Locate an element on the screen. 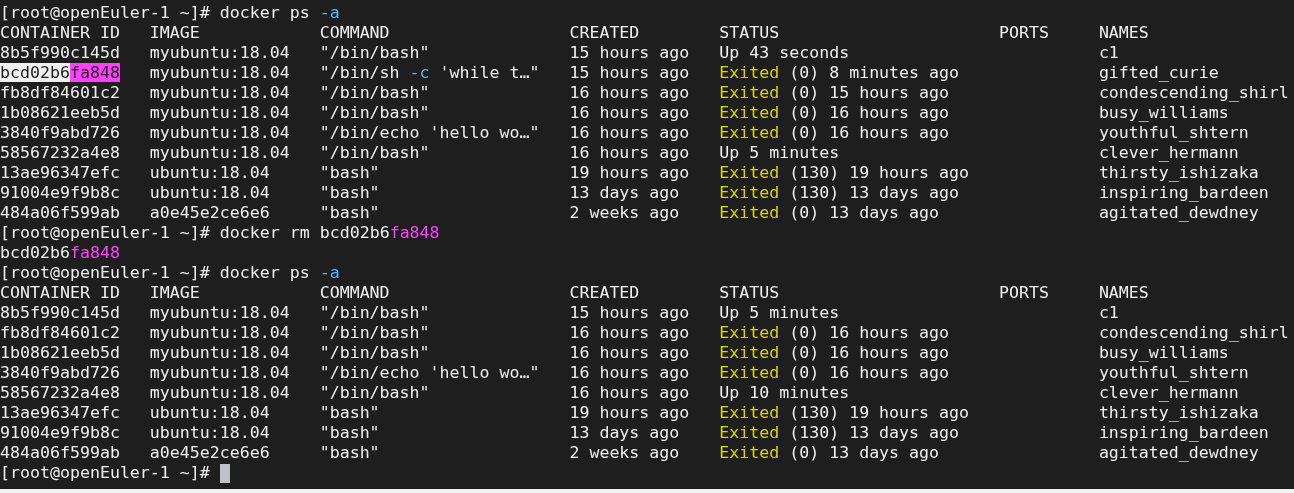  column-header: CREATED is located at coordinates (605, 33).